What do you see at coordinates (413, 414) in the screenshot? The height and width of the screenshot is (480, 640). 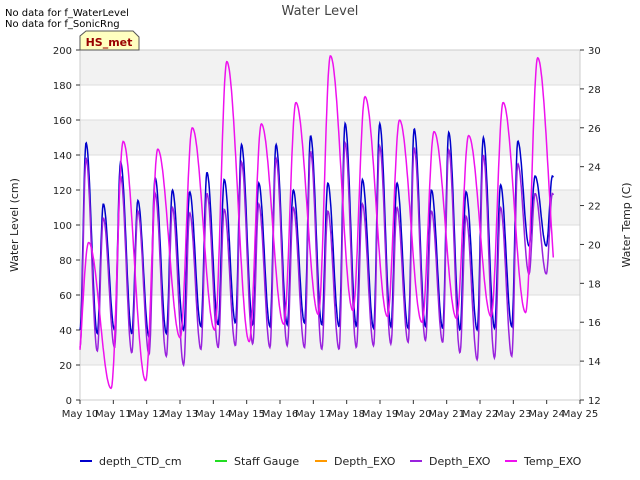 I see `x-tick-label: May 20` at bounding box center [413, 414].